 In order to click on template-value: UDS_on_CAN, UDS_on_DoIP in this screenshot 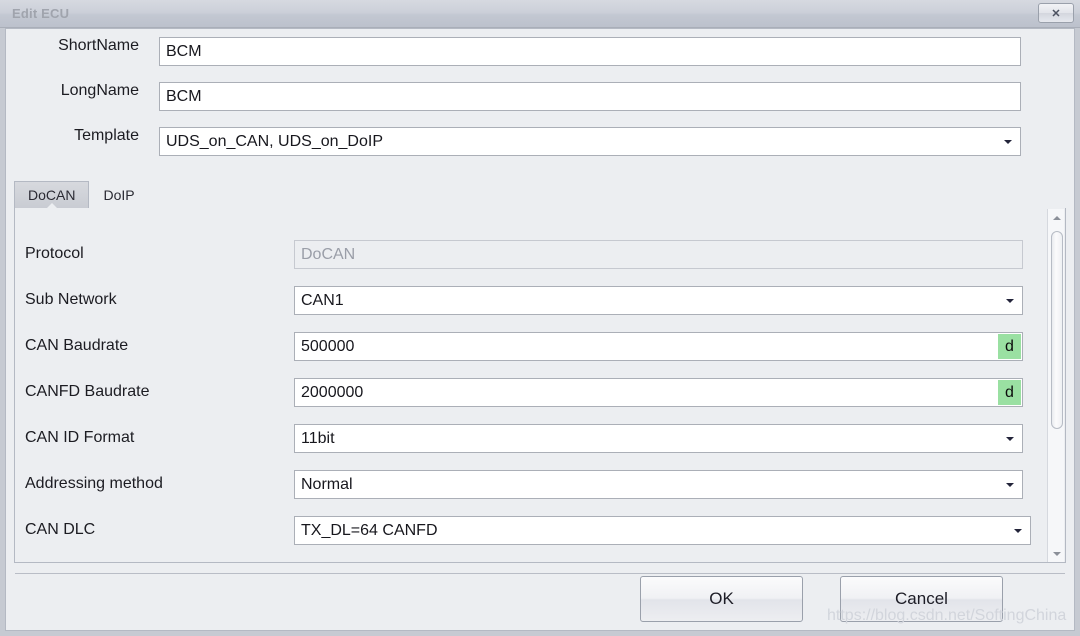, I will do `click(274, 141)`.